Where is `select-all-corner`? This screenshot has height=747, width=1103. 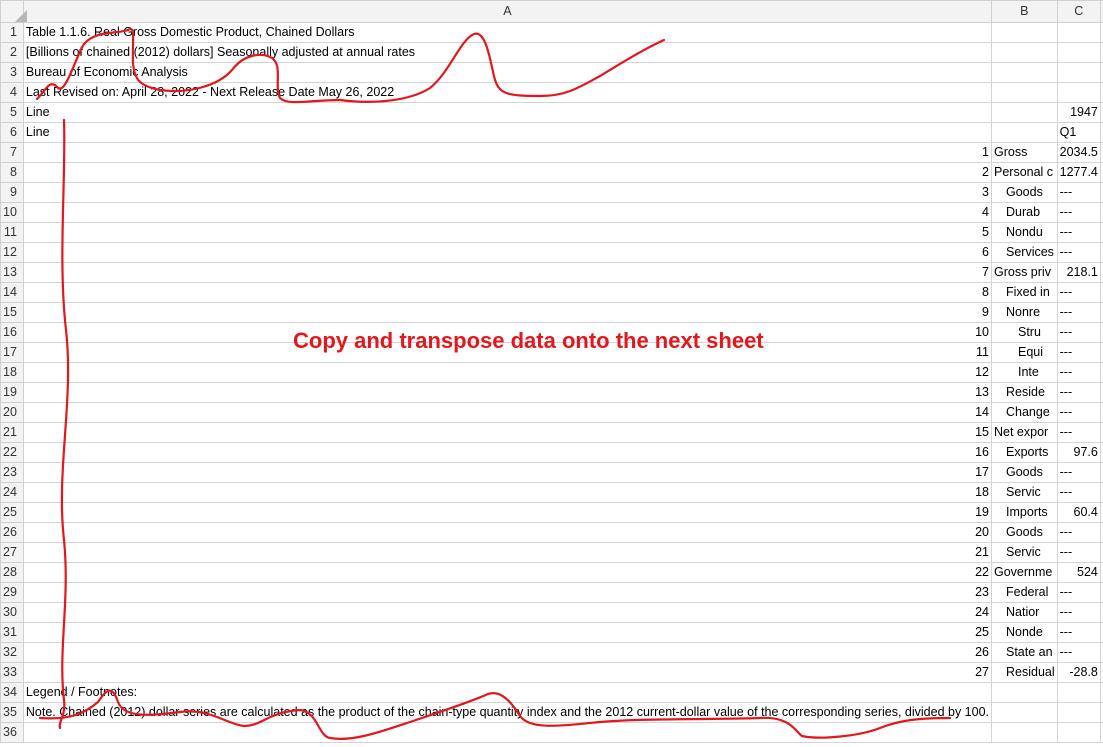
select-all-corner is located at coordinates (13, 11).